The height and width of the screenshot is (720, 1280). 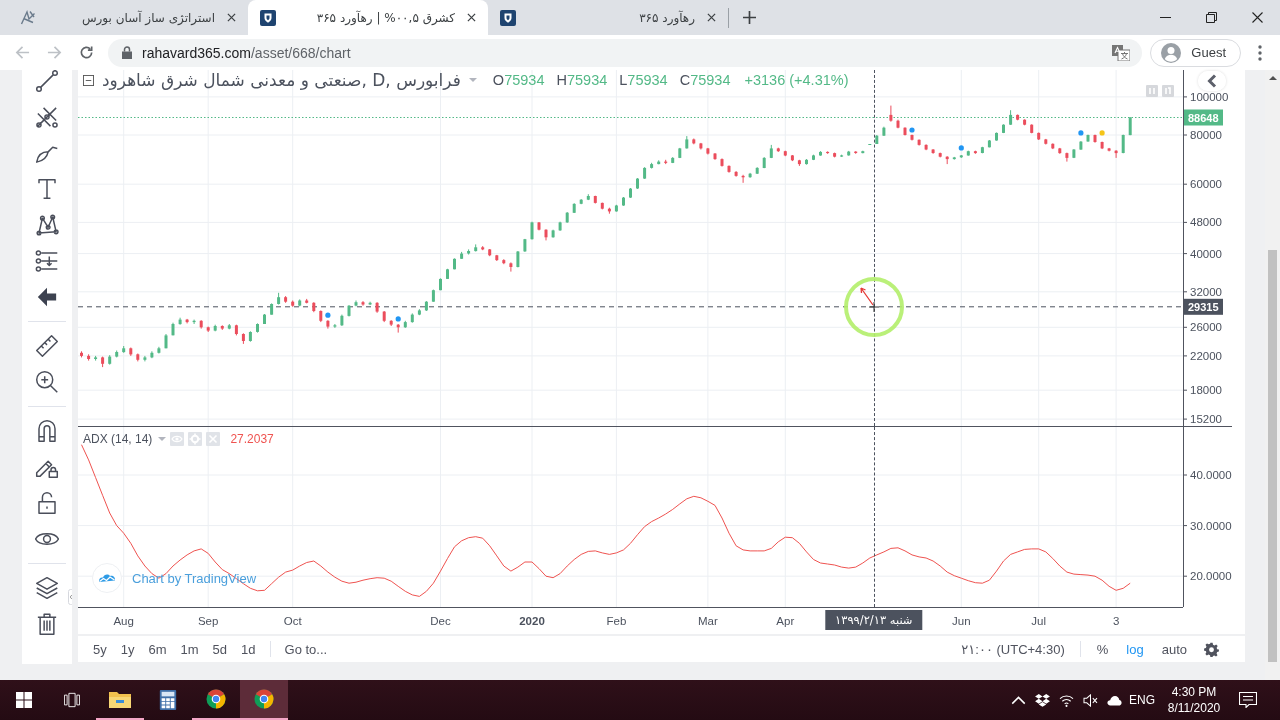 I want to click on wifi-icon, so click(x=1066, y=700).